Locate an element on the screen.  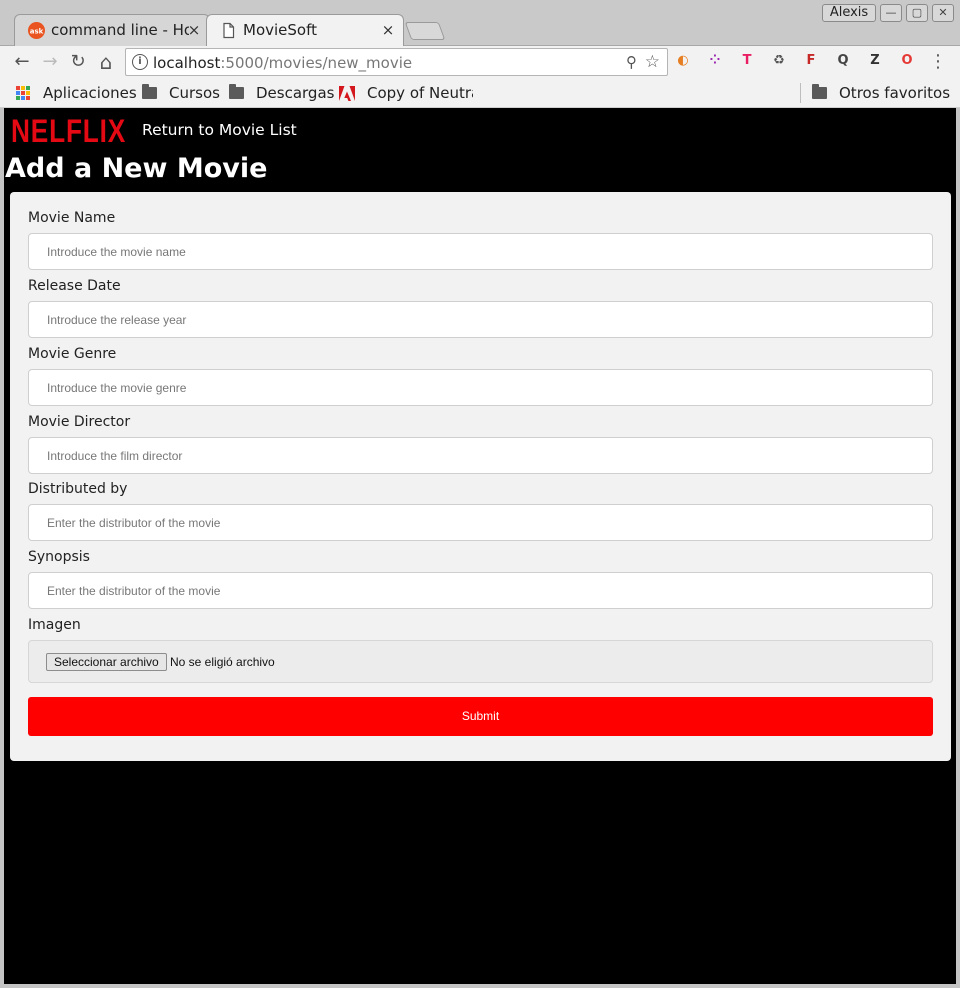
bookmark-separator is located at coordinates (800, 93).